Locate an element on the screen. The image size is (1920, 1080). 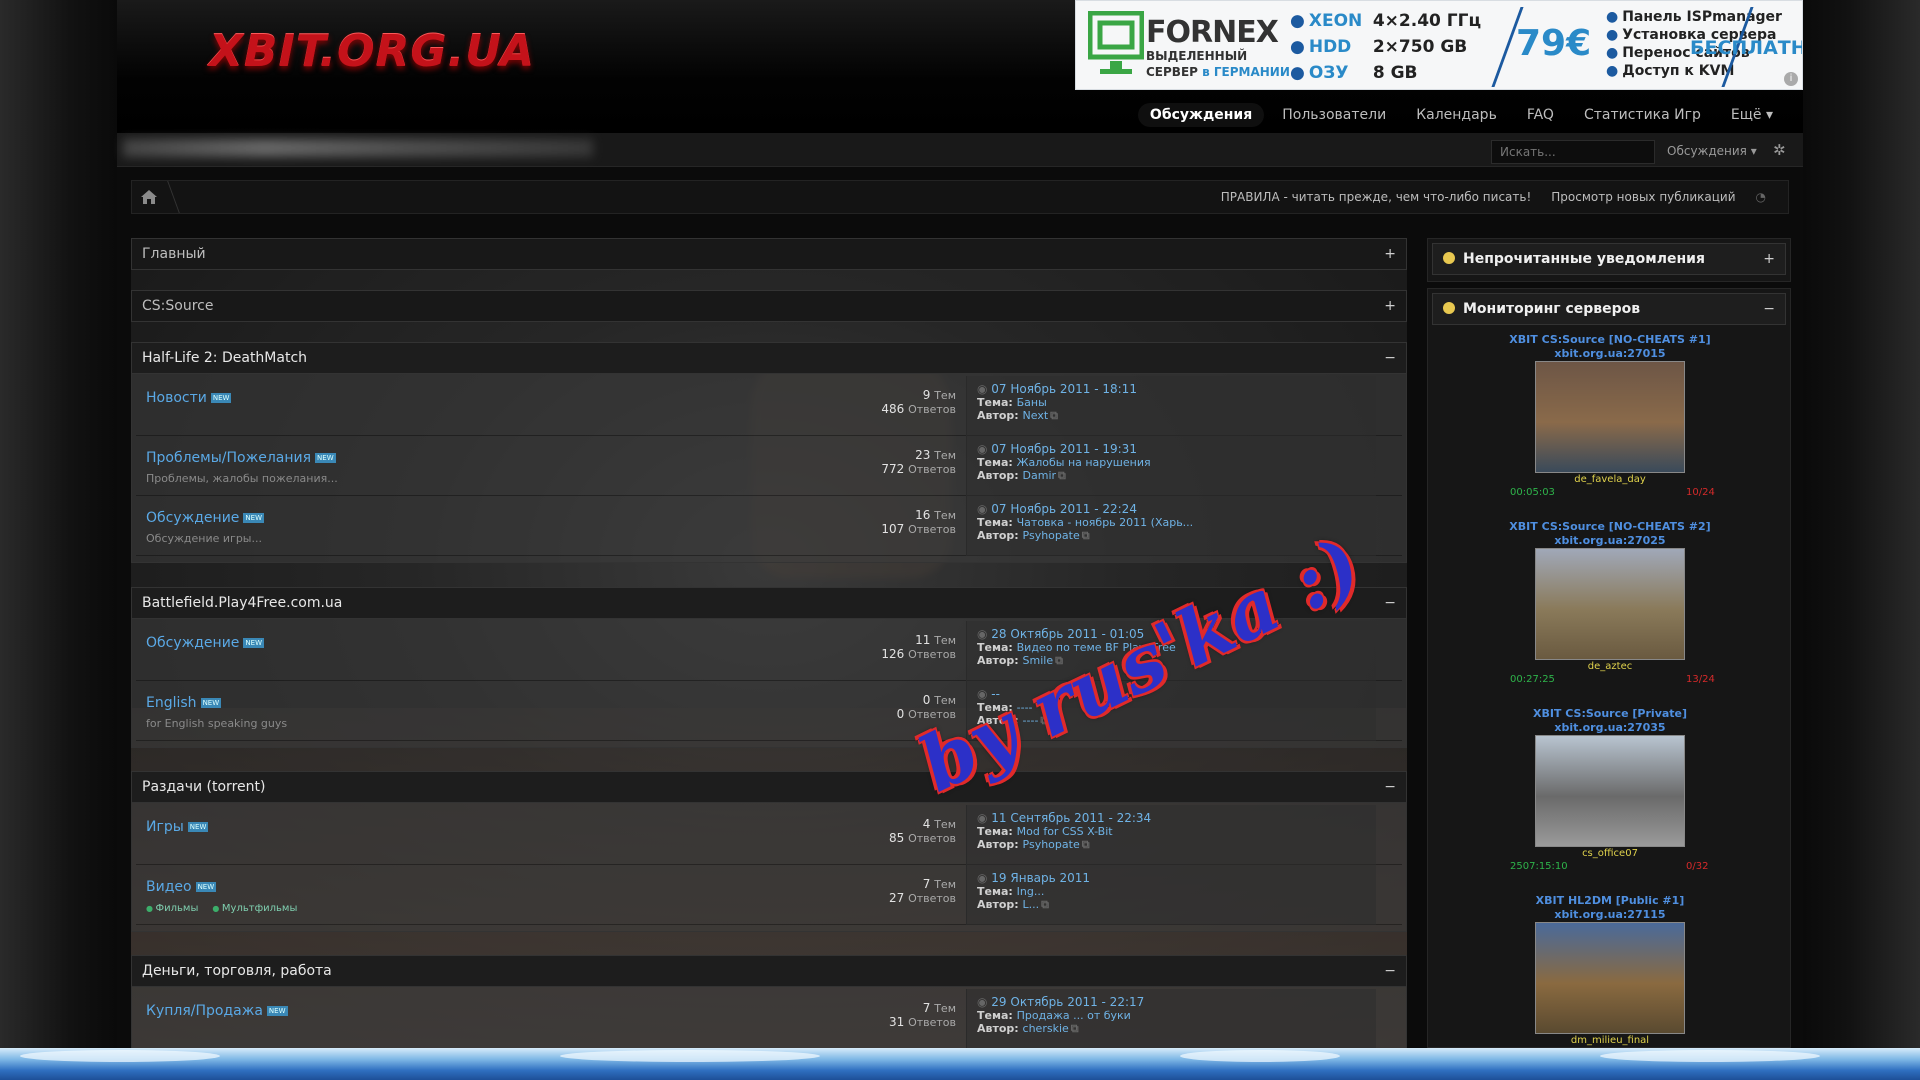
search-scope-dropdown: Обсуждения ▾ is located at coordinates (1712, 151).